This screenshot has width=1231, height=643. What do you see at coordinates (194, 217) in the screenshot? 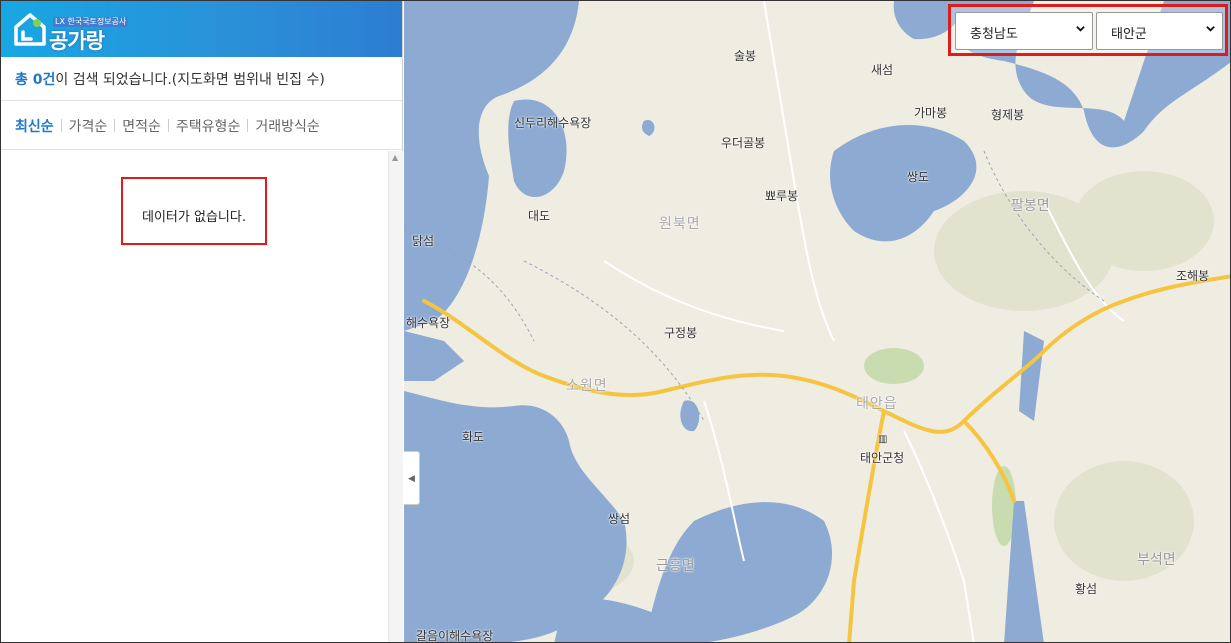
I see `empty-message: 데이터가 없습니다.` at bounding box center [194, 217].